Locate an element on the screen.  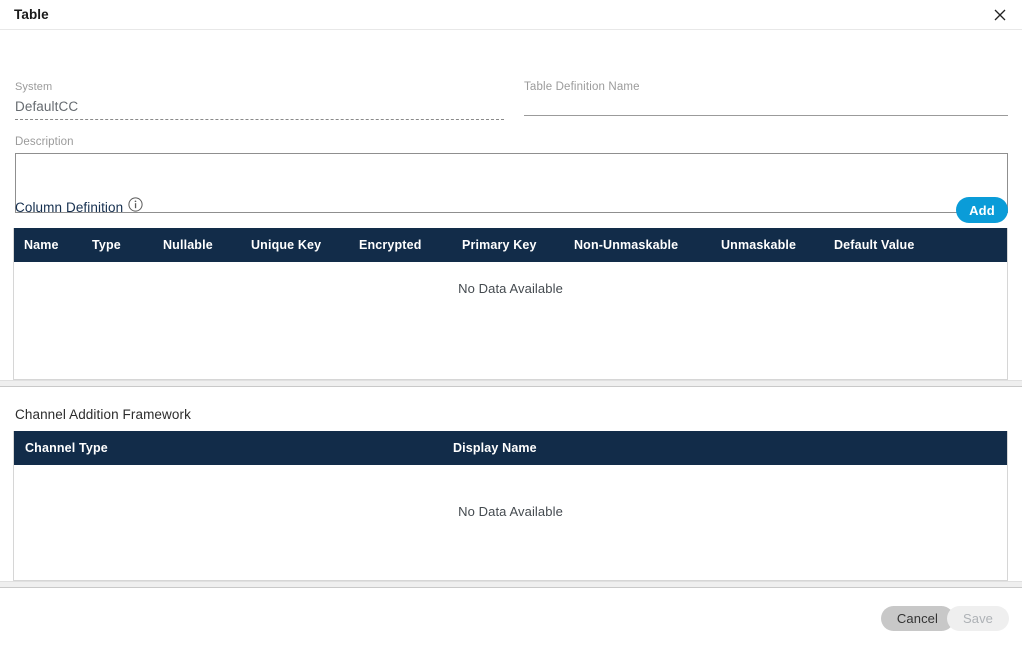
system-value: DefaultCC is located at coordinates (47, 106).